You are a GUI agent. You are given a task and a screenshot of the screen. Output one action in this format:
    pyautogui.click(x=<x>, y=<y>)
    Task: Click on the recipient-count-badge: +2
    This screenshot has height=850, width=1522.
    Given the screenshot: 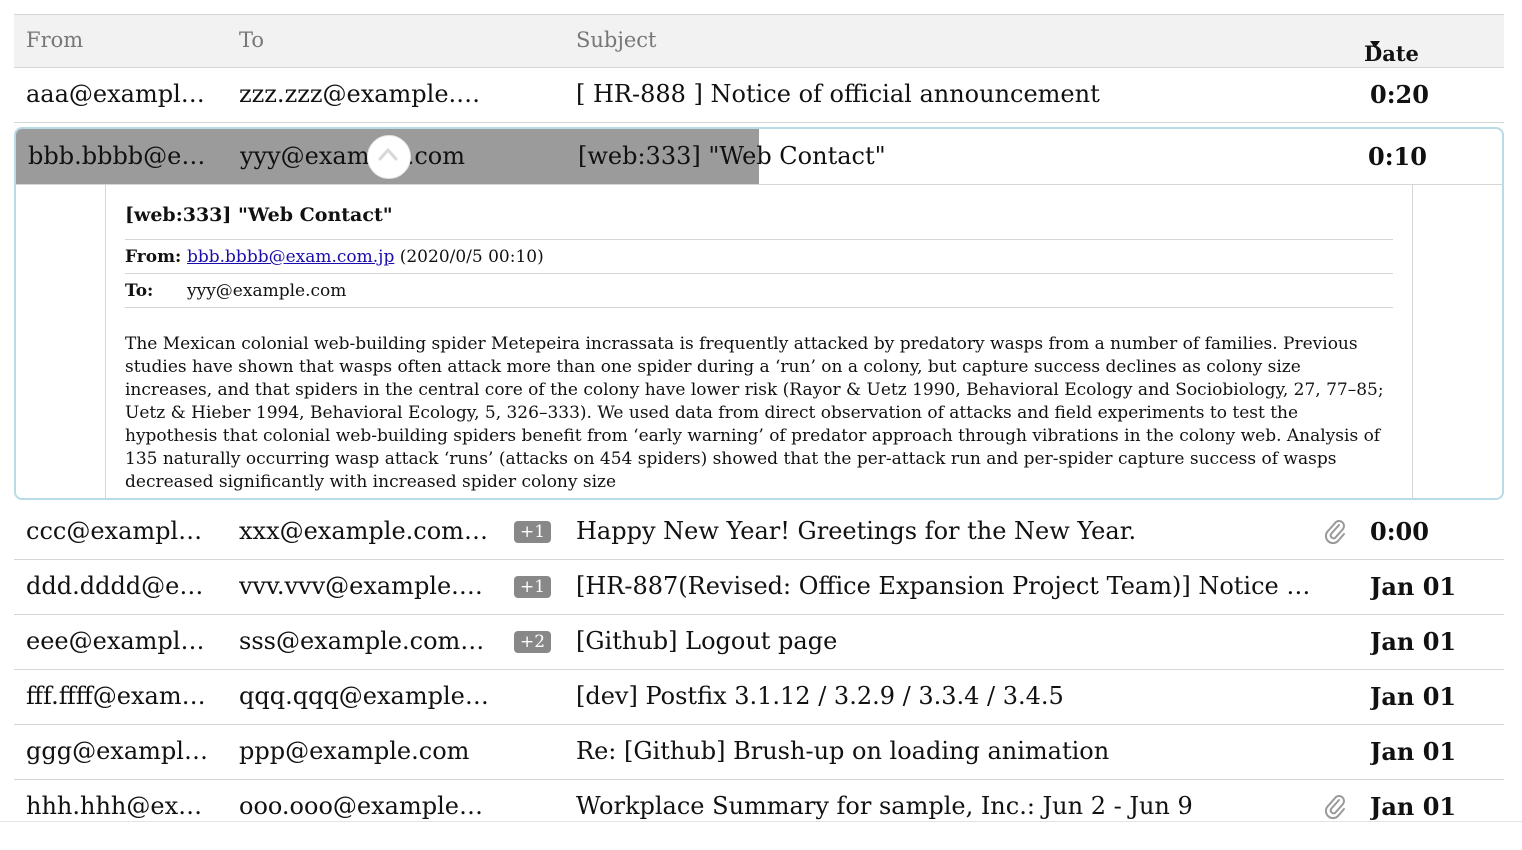 What is the action you would take?
    pyautogui.click(x=532, y=642)
    